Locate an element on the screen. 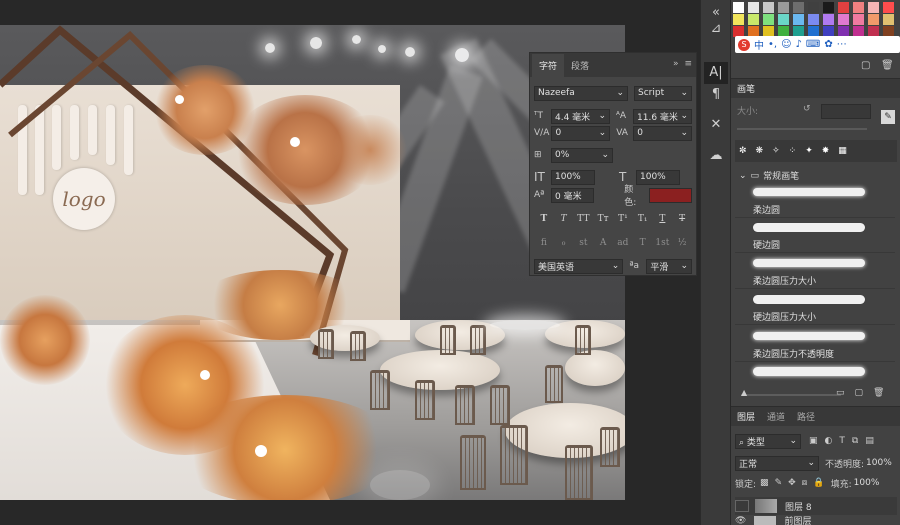 The image size is (900, 525). tracking-field: 0 ⌄ is located at coordinates (662, 133).